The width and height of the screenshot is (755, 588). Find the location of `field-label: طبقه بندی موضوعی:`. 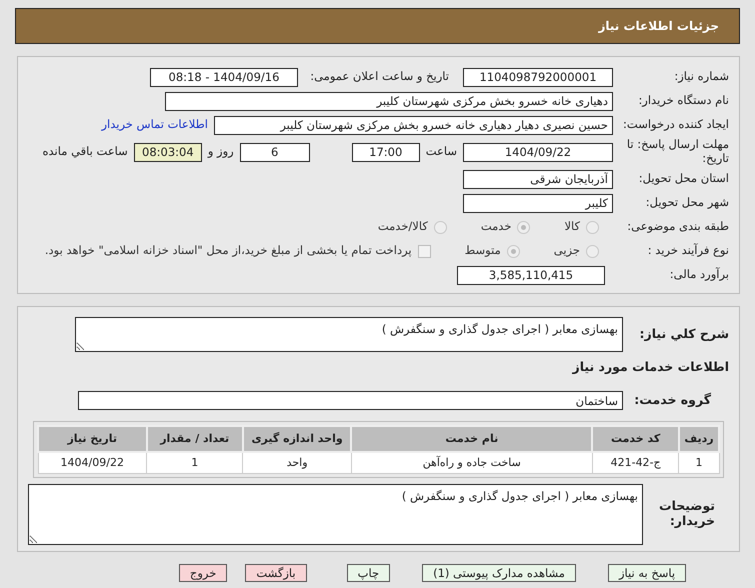

field-label: طبقه بندی موضوعی: is located at coordinates (677, 227).